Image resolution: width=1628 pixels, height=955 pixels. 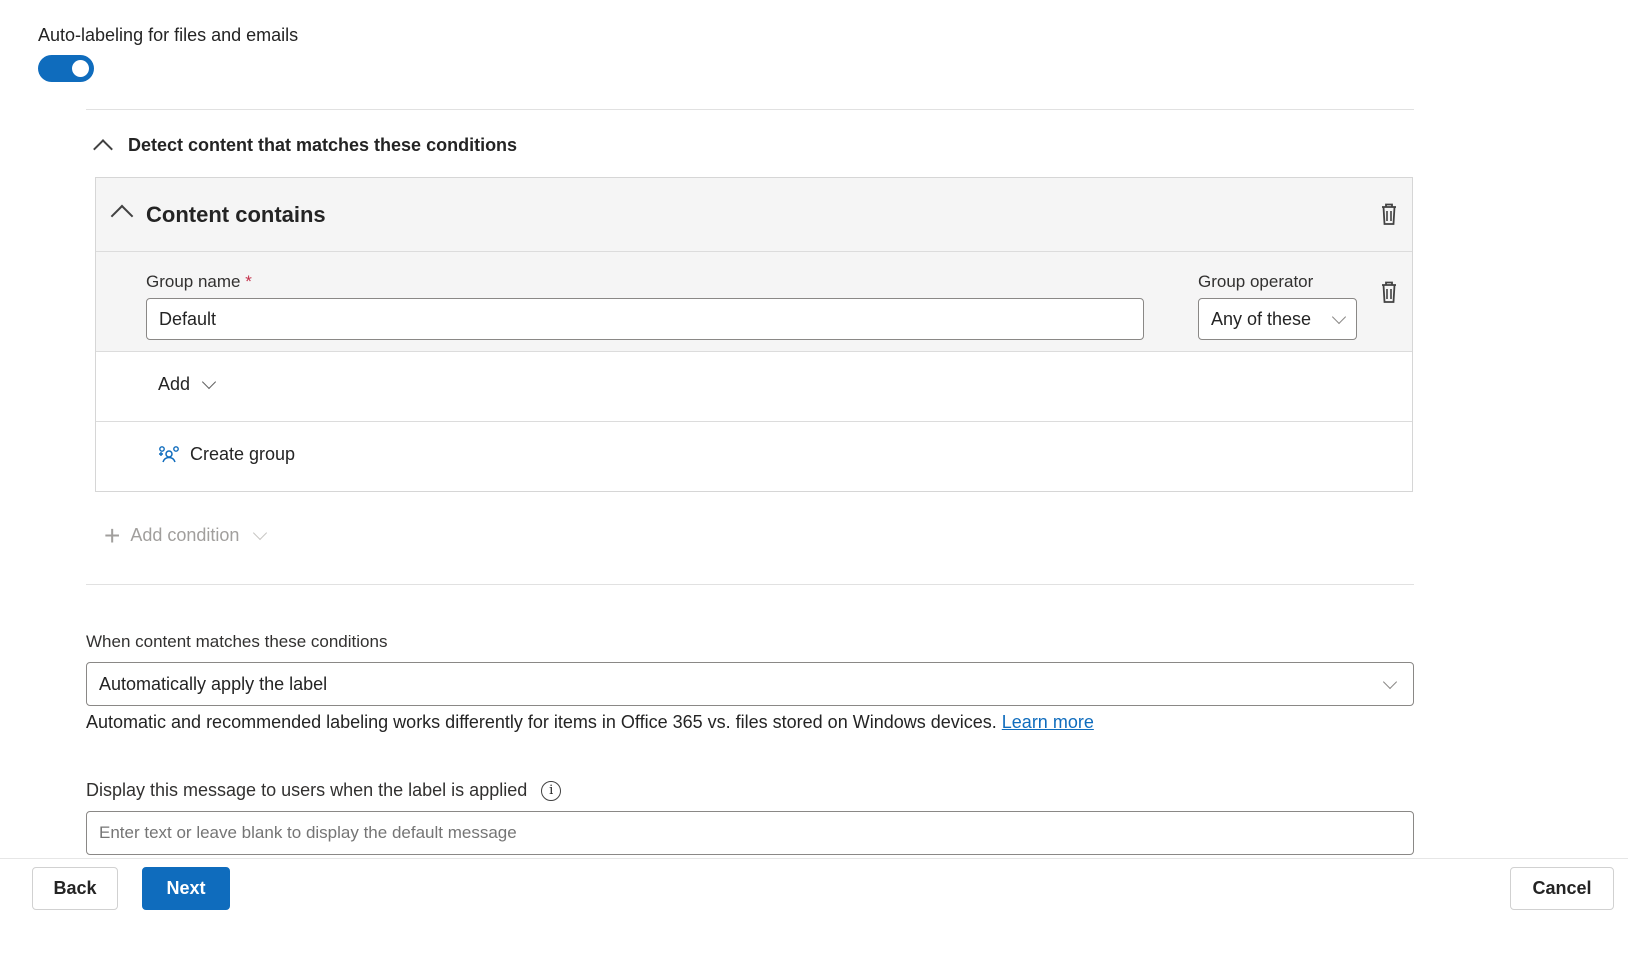 What do you see at coordinates (754, 457) in the screenshot?
I see `create-group-row: Create group` at bounding box center [754, 457].